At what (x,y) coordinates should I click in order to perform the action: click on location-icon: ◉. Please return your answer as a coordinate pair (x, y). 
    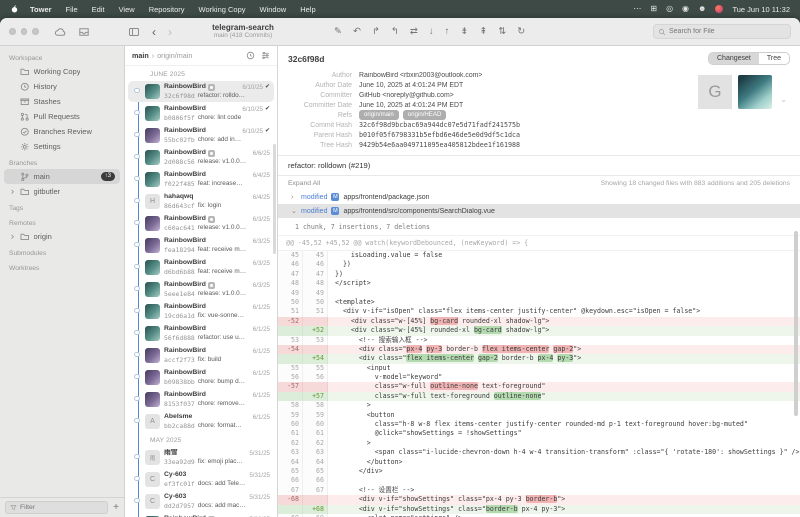
    Looking at the image, I should click on (685, 9).